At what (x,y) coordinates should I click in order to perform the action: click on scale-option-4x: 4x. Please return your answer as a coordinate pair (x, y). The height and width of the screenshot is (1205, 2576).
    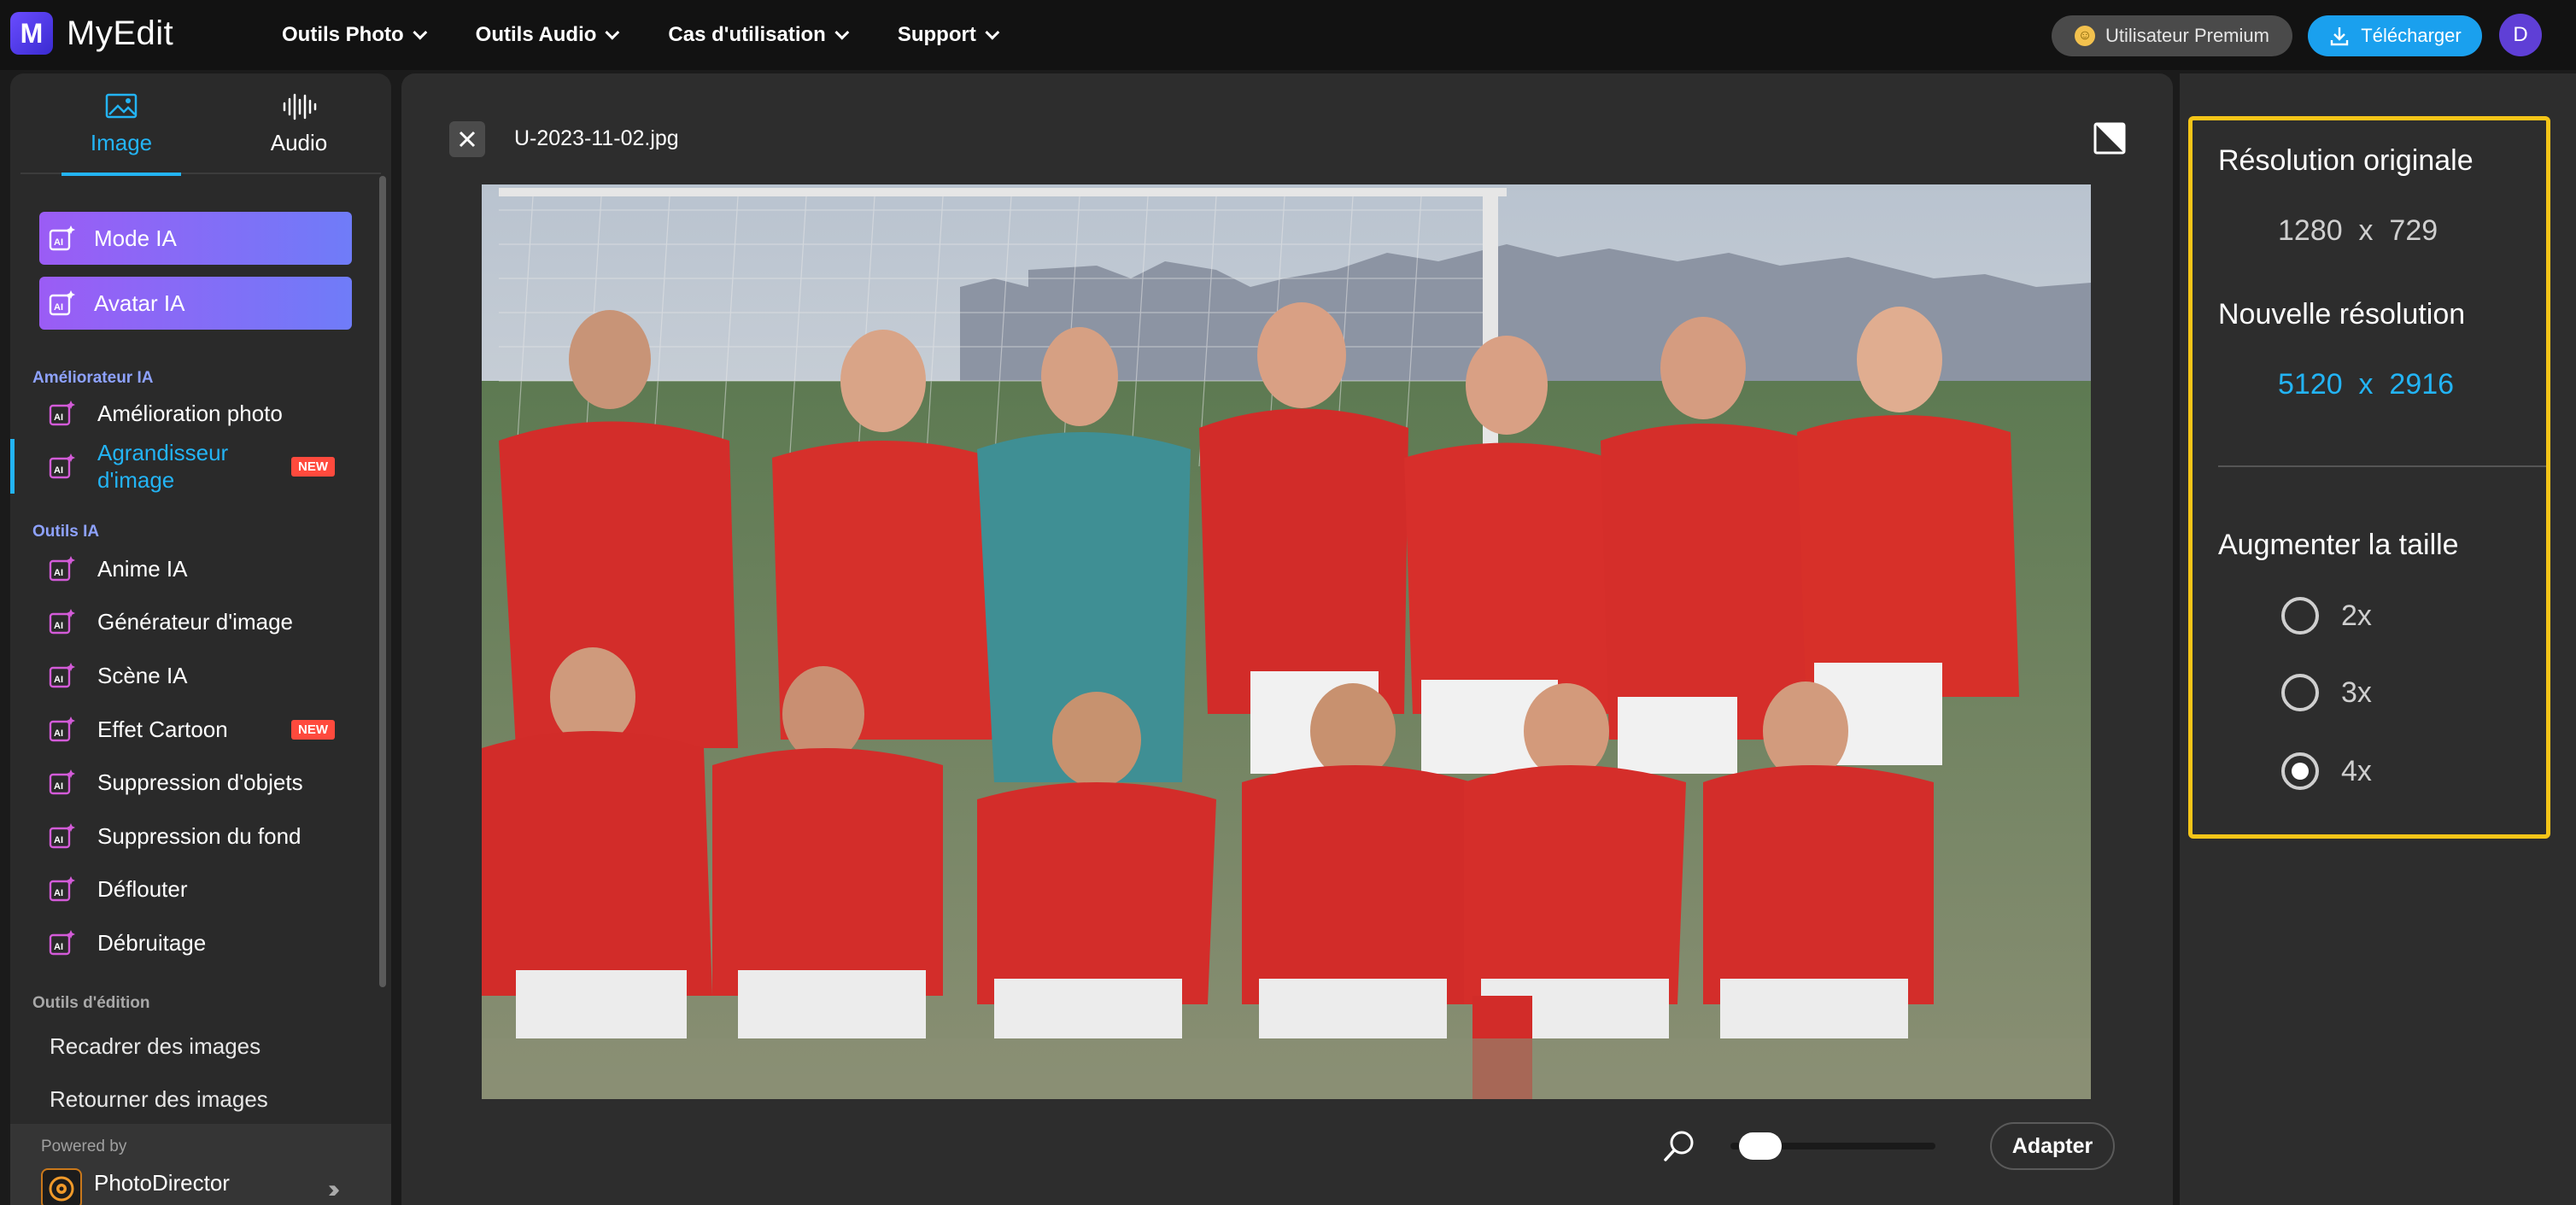
    Looking at the image, I should click on (2326, 771).